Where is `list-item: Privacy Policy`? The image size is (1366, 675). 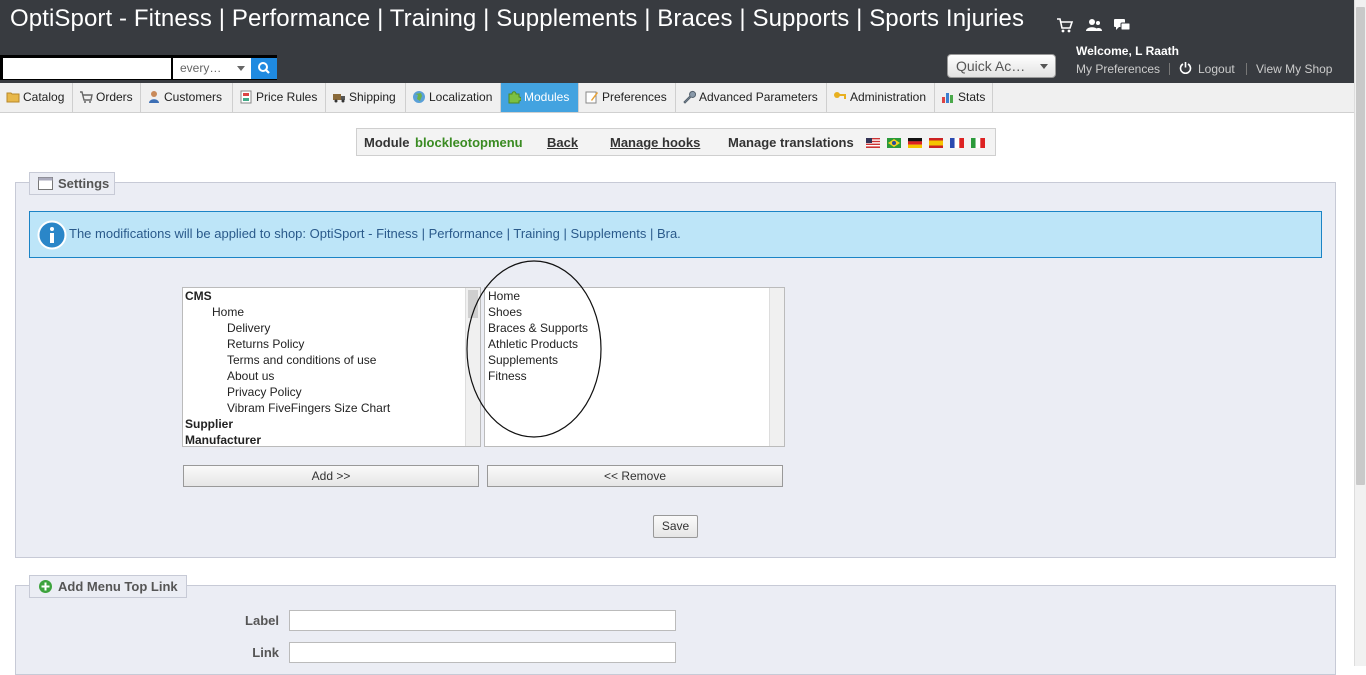
list-item: Privacy Policy is located at coordinates (264, 392).